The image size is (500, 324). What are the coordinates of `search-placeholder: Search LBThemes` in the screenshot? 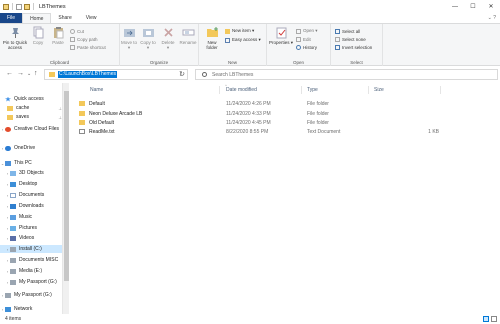 It's located at (233, 74).